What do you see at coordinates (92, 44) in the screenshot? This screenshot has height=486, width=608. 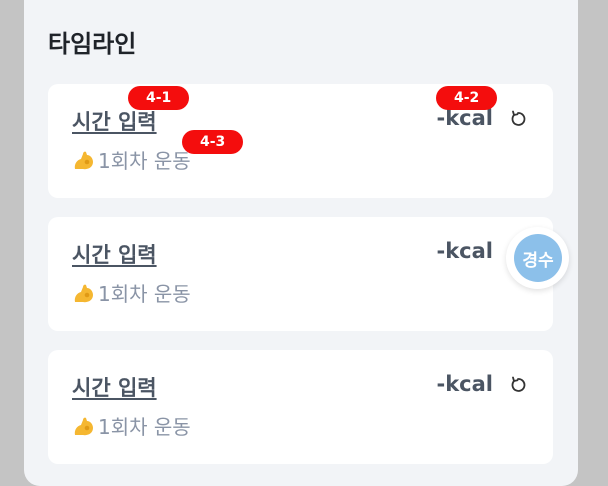 I see `timeline-title: 타임라인` at bounding box center [92, 44].